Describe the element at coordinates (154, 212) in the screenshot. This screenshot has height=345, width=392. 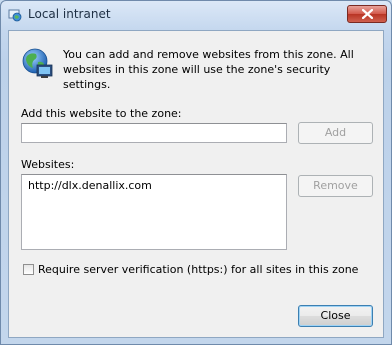
I see `websites-list: http://dlx.denallix.com` at that location.